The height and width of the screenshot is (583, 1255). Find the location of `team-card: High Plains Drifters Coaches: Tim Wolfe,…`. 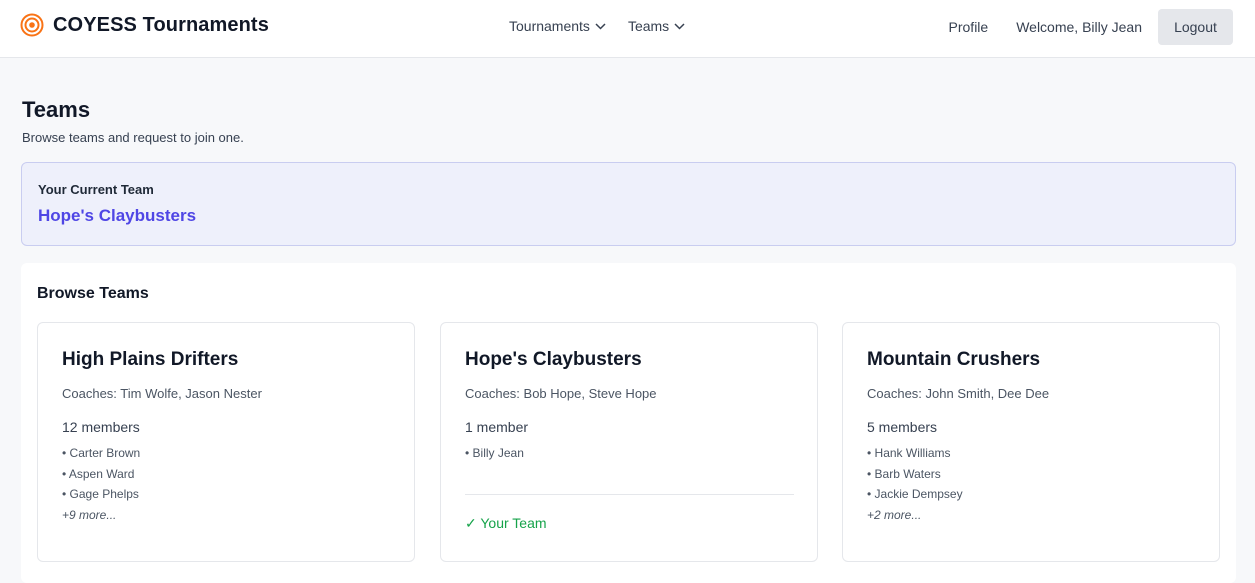

team-card: High Plains Drifters Coaches: Tim Wolfe,… is located at coordinates (226, 442).